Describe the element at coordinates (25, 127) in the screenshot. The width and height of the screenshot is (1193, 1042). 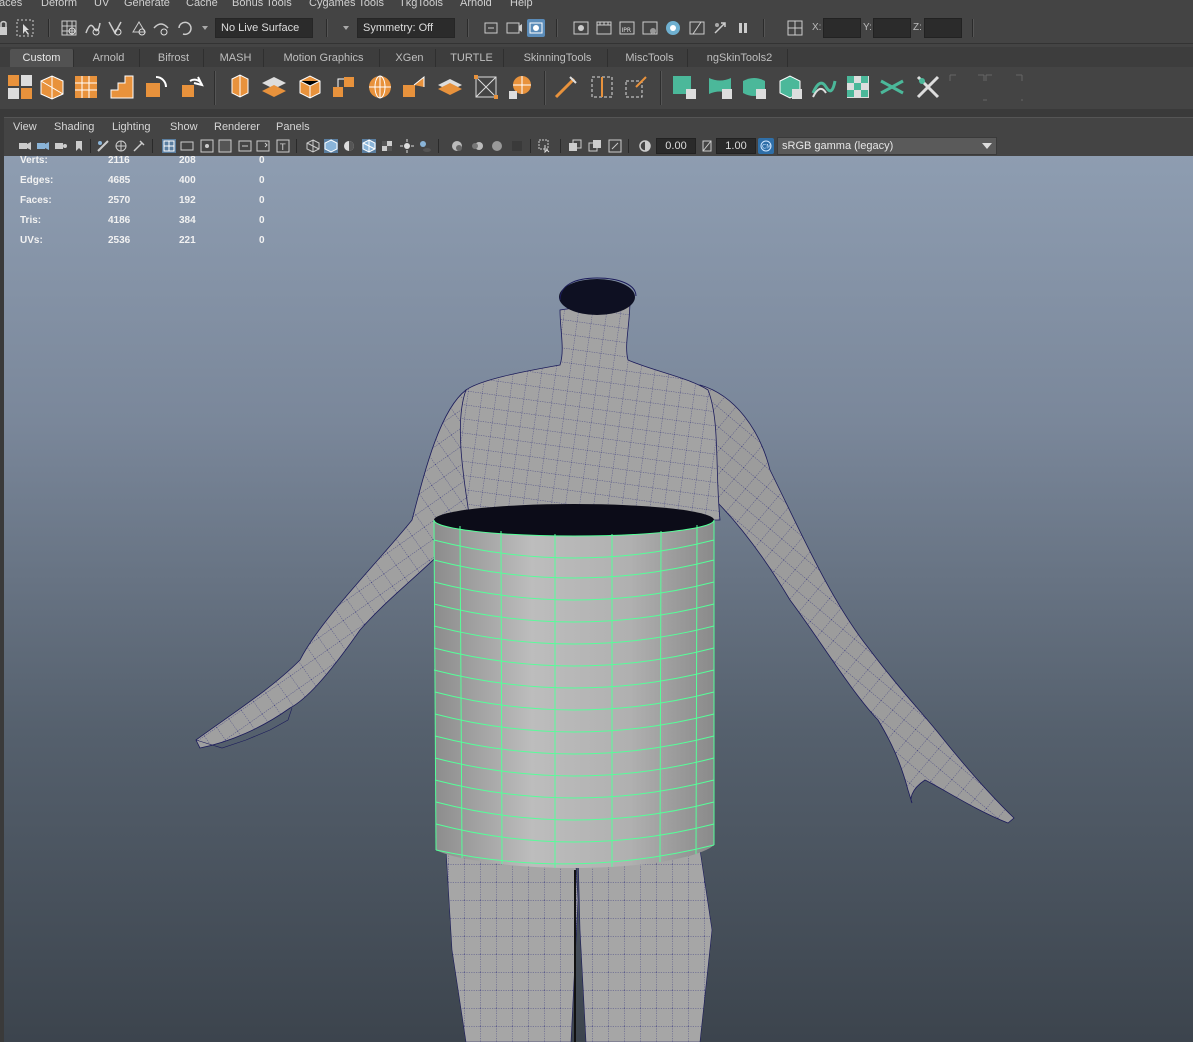
I see `menu-view: View` at that location.